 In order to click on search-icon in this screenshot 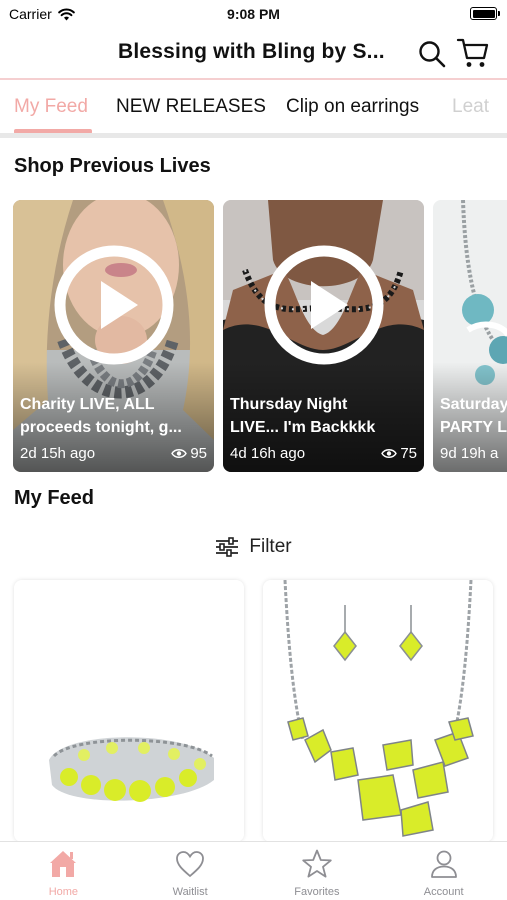, I will do `click(432, 54)`.